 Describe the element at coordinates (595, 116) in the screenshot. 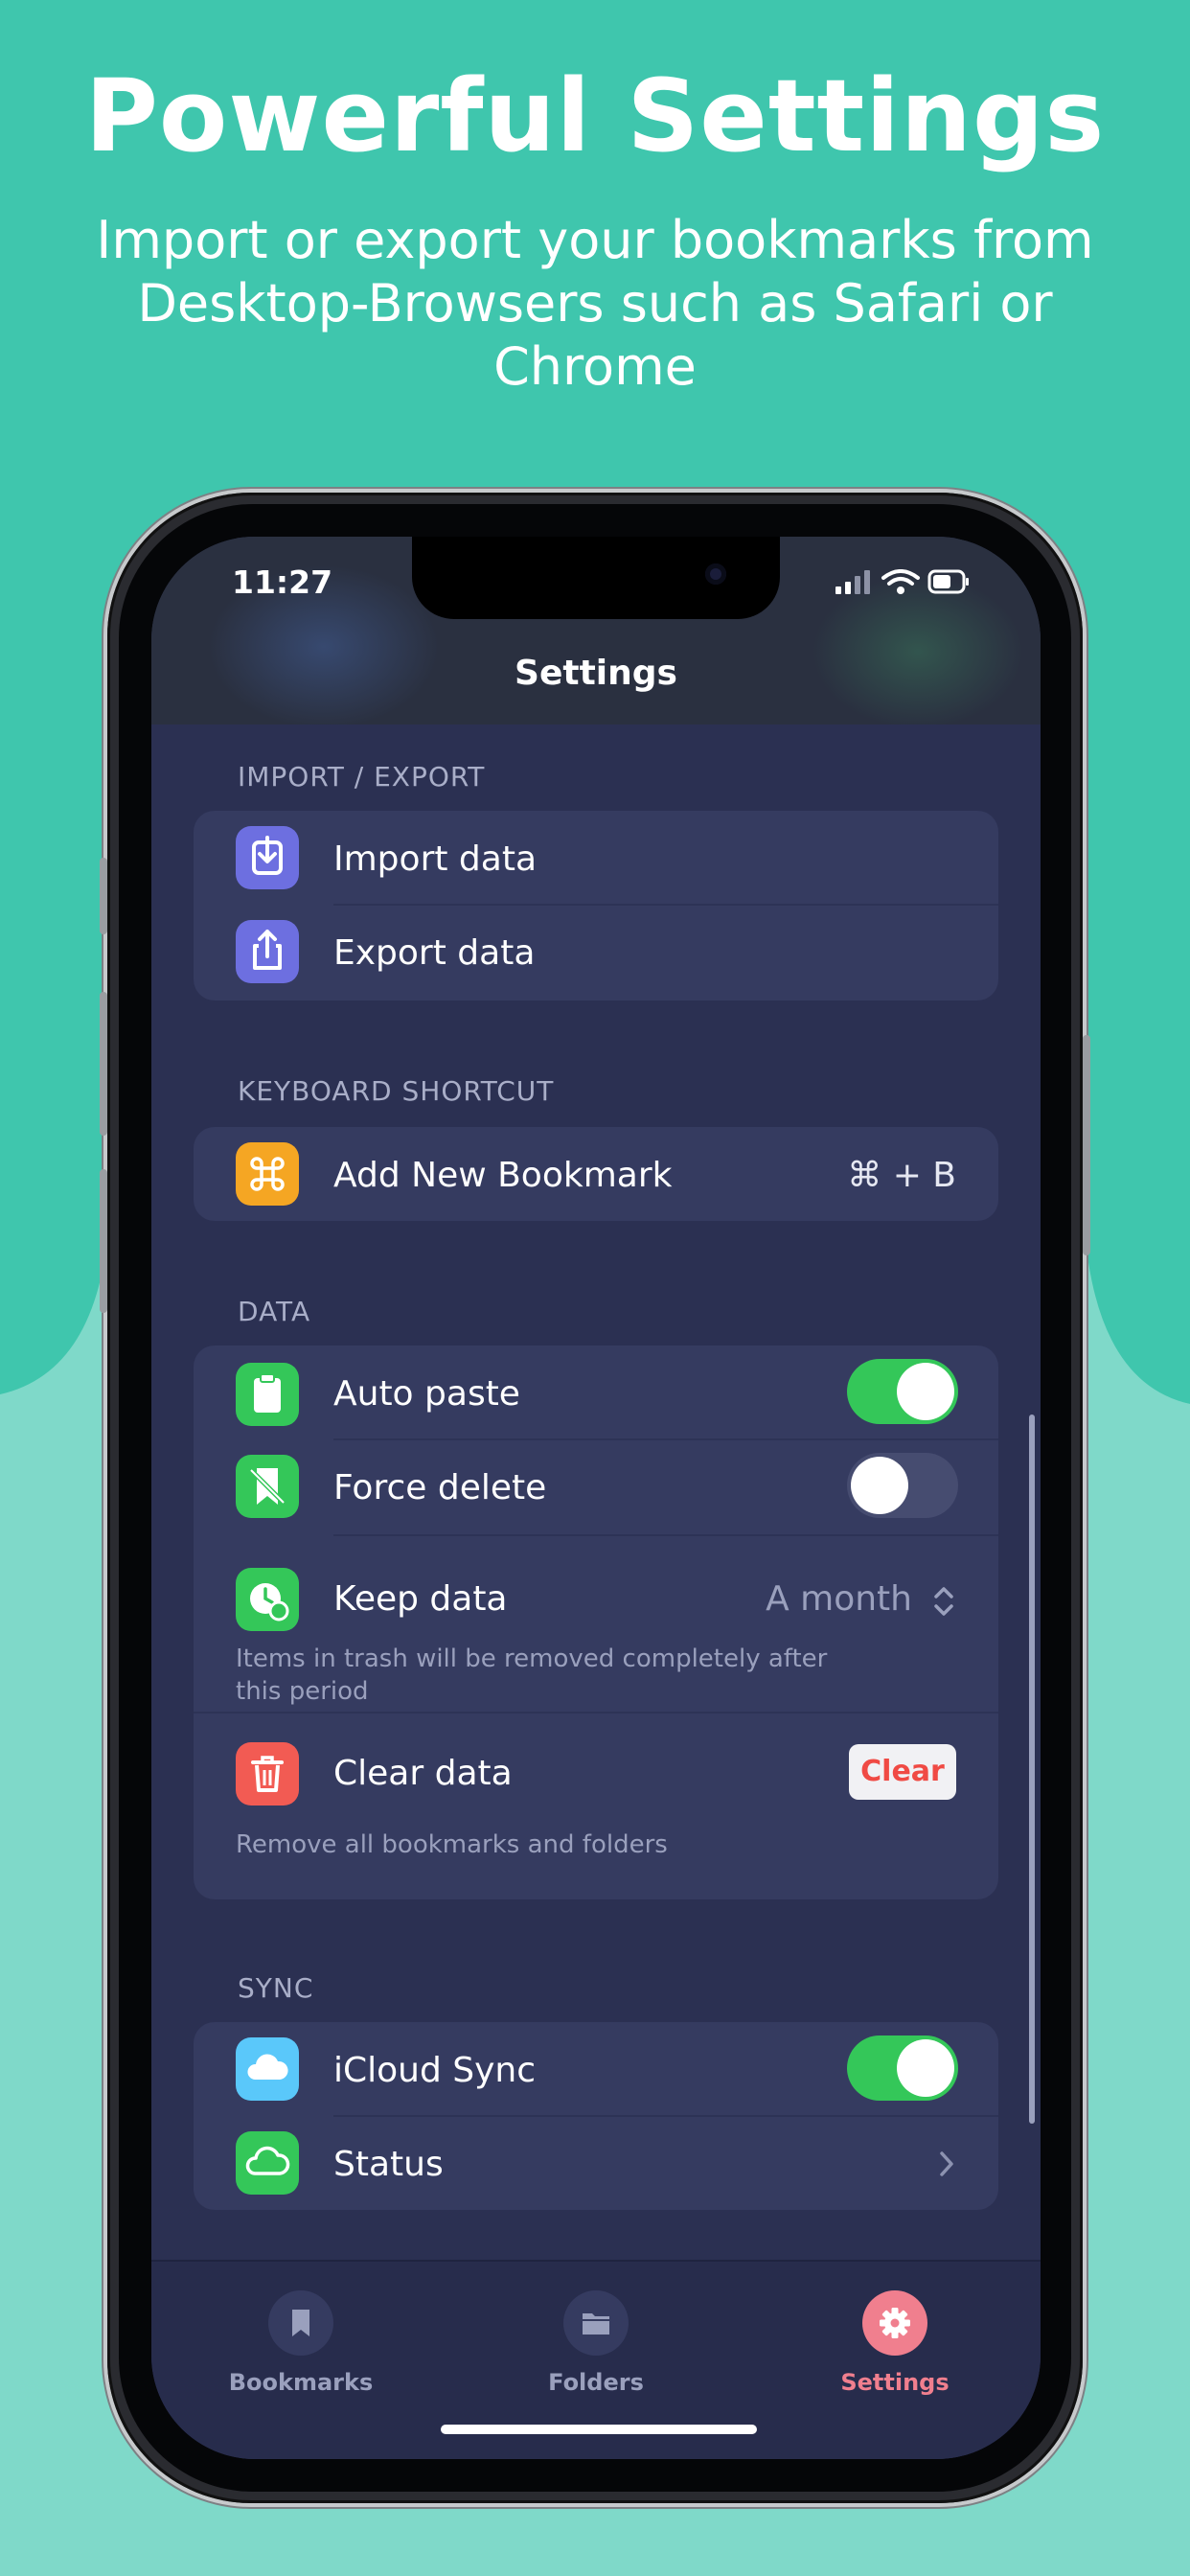

I see `hero-title: Powerful Settings` at that location.